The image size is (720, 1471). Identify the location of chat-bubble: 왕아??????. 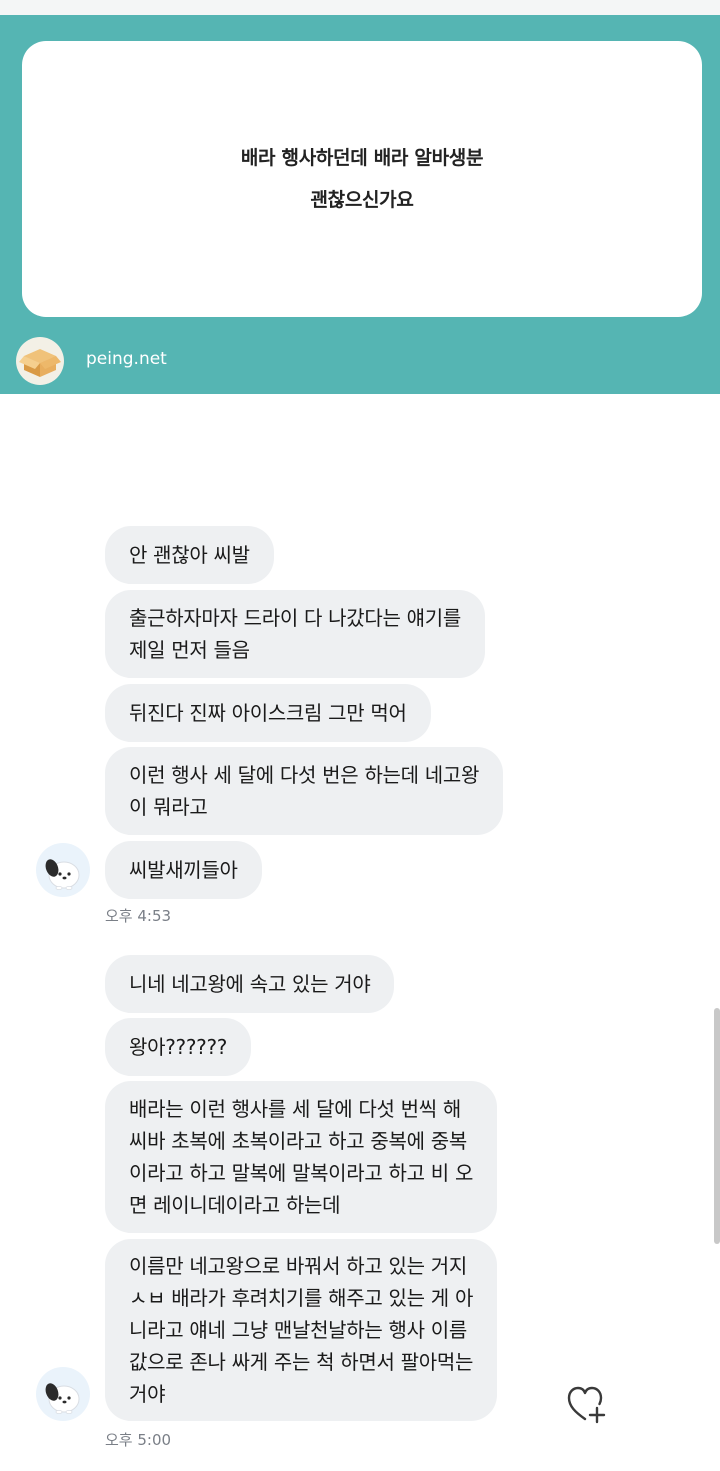
(178, 1047).